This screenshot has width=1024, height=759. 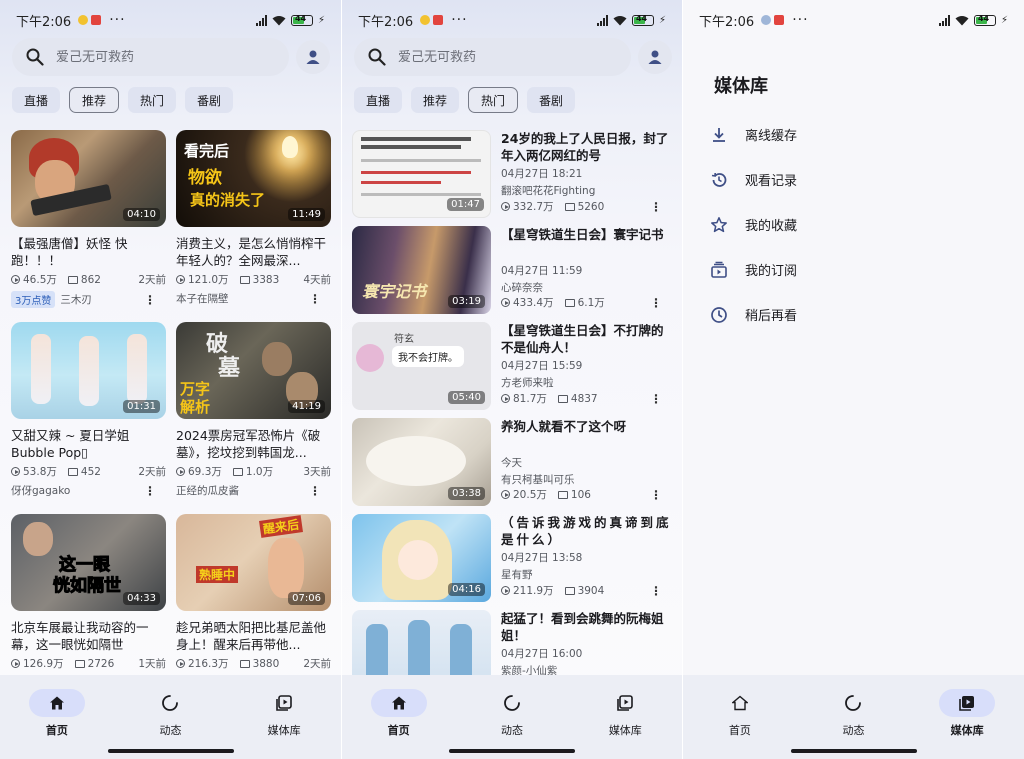 What do you see at coordinates (70, 444) in the screenshot?
I see `video-title: 又甜又辣 ~ 夏日学姐 Bubble Pop▯` at bounding box center [70, 444].